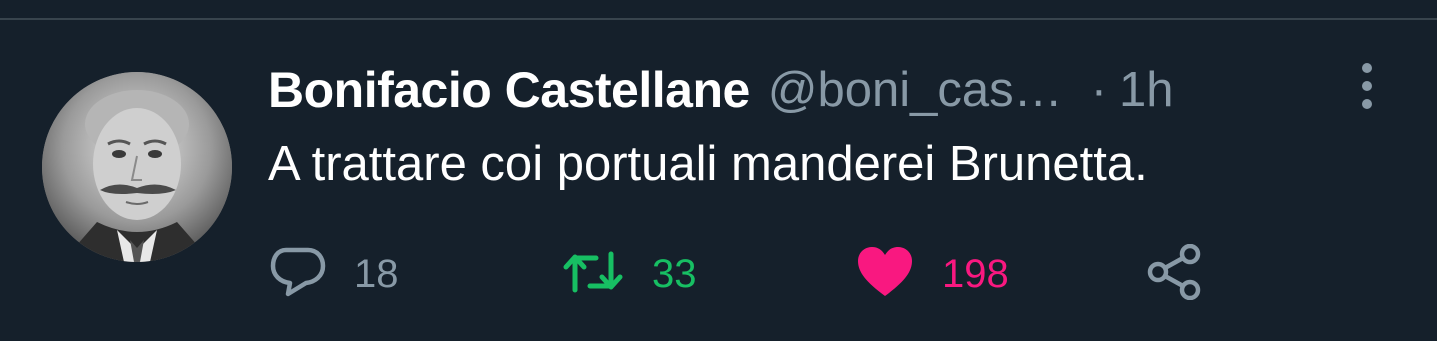  I want to click on heart-icon, so click(885, 274).